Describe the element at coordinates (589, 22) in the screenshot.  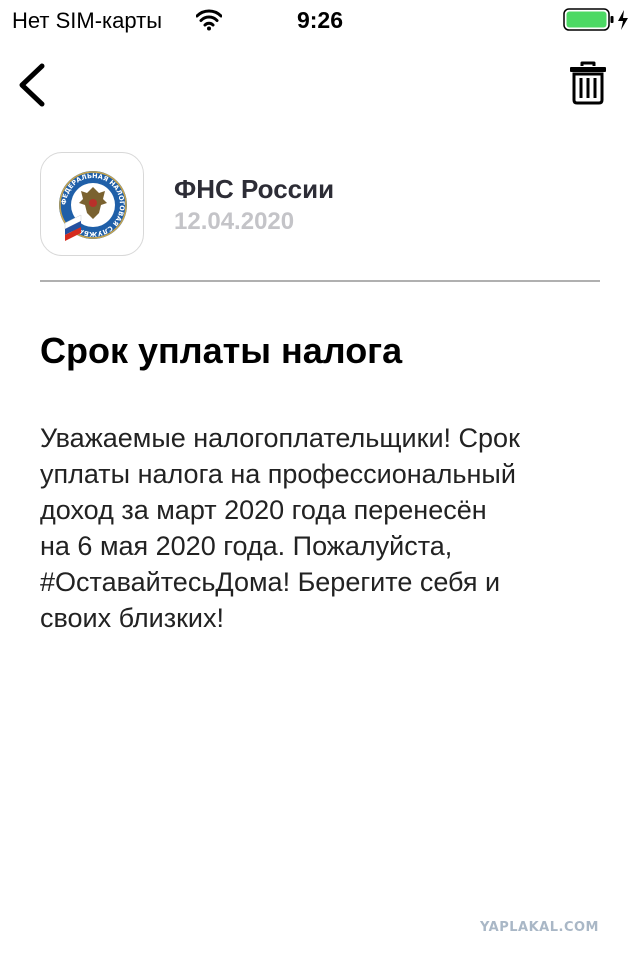
I see `battery-icon` at that location.